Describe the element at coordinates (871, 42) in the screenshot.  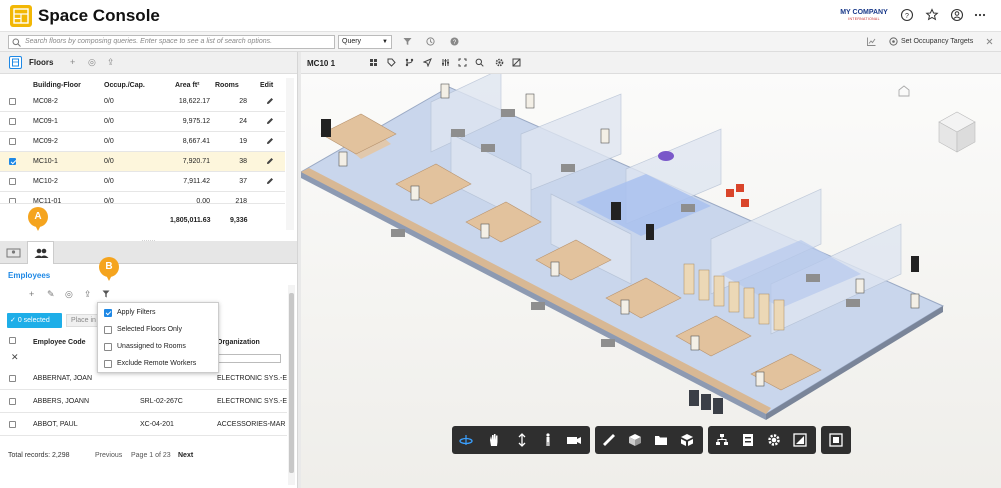
I see `chart-icon` at that location.